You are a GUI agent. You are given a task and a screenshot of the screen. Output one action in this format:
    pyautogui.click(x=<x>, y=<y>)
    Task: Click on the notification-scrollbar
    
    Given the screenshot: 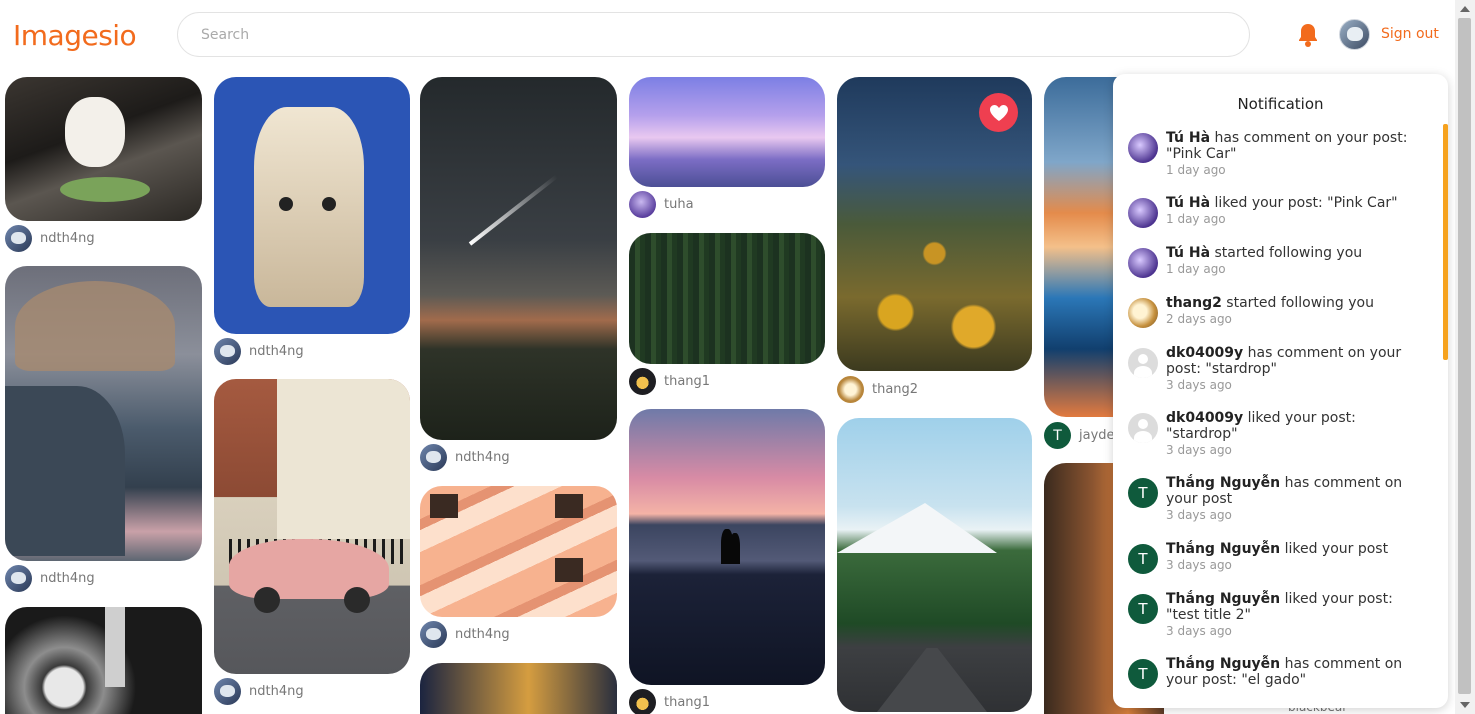 What is the action you would take?
    pyautogui.click(x=1445, y=242)
    